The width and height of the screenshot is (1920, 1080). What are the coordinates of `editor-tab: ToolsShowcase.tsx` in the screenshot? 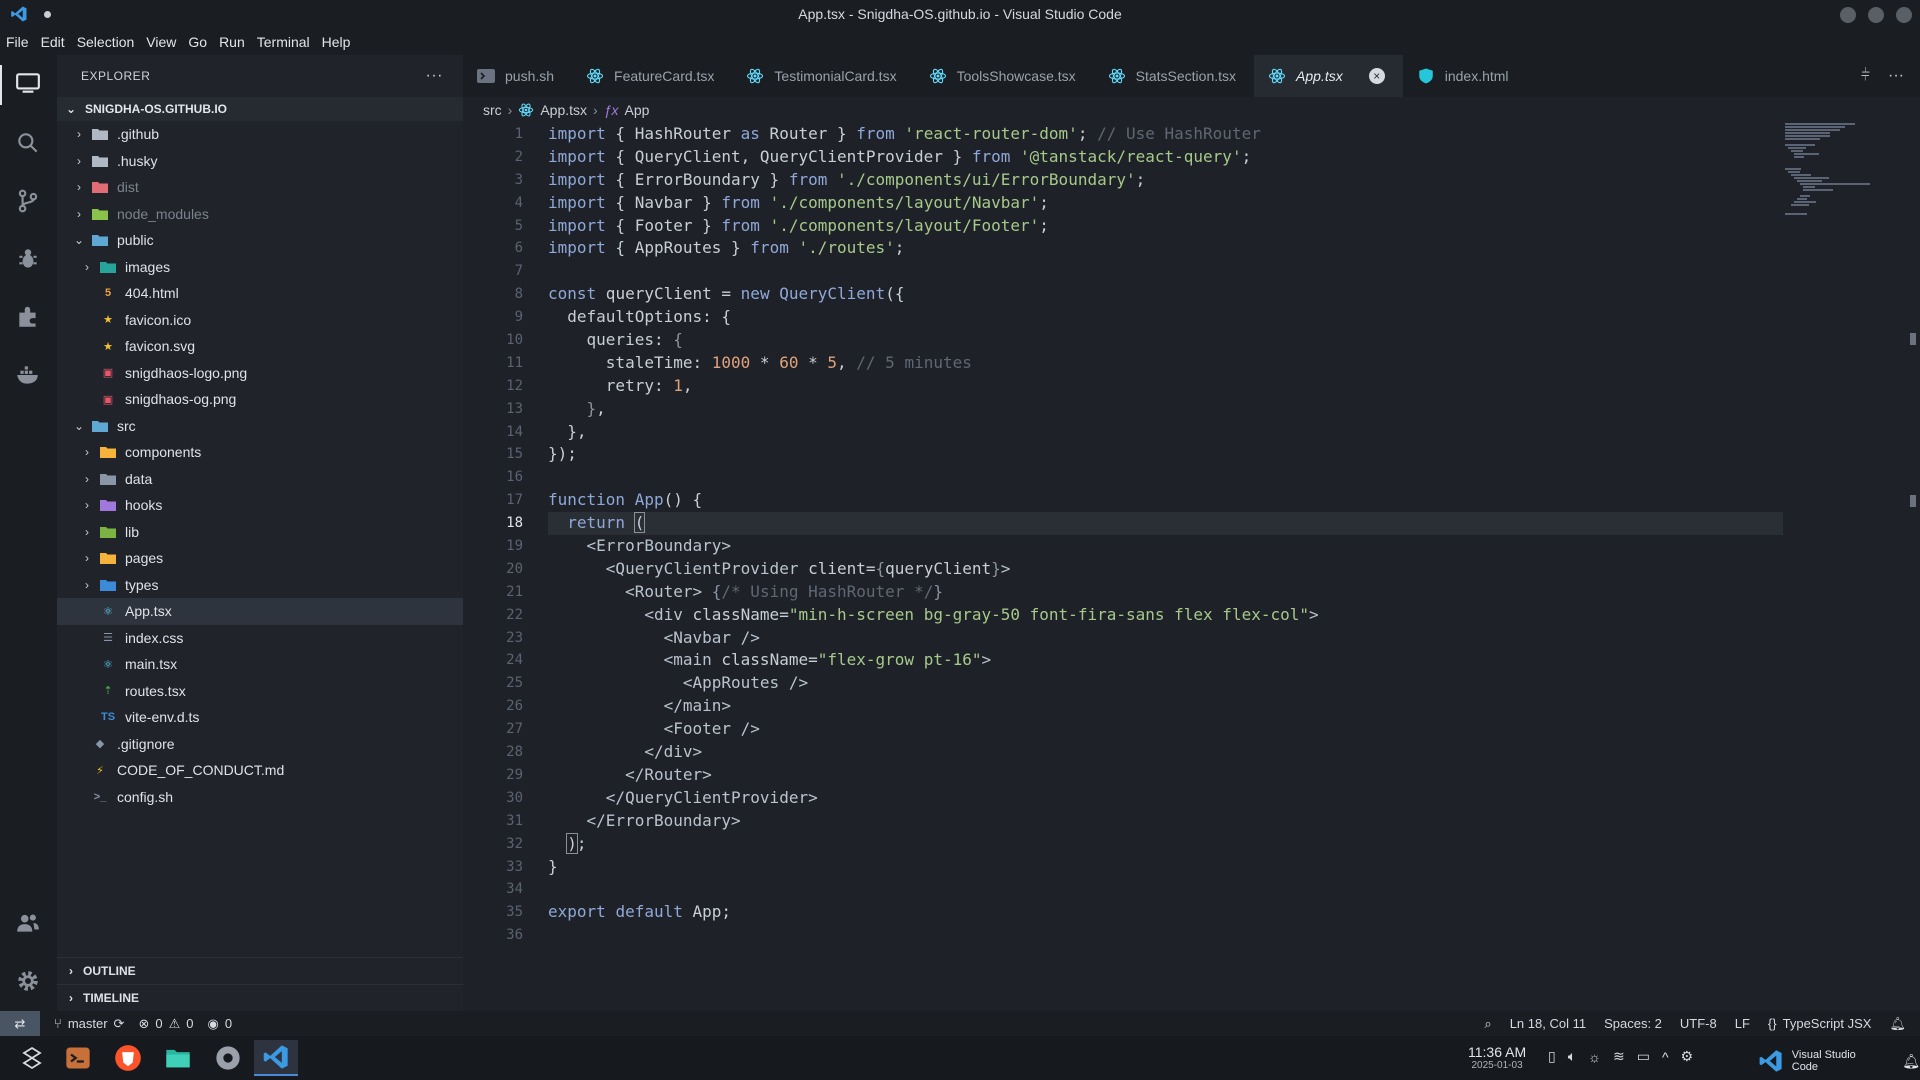 It's located at (1004, 76).